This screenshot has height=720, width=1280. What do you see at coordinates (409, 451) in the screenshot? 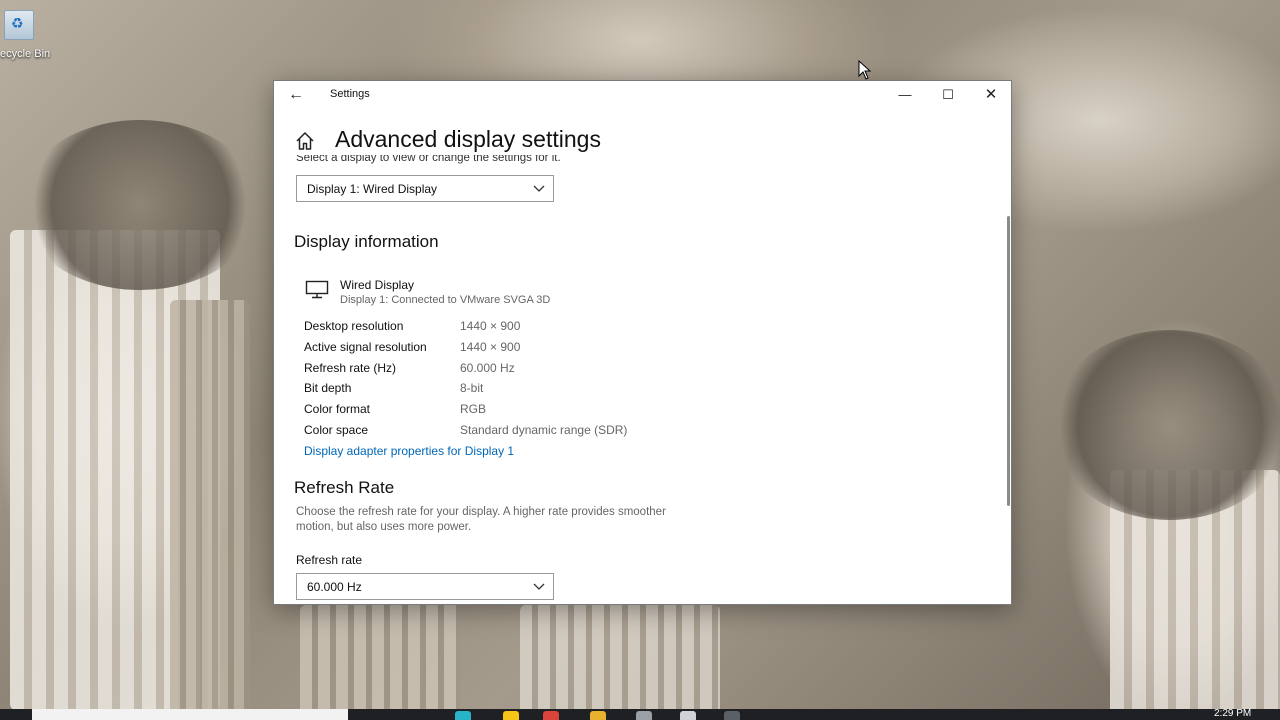
I see `display-adapter-properties-link: Display adapter properties for Display 1` at bounding box center [409, 451].